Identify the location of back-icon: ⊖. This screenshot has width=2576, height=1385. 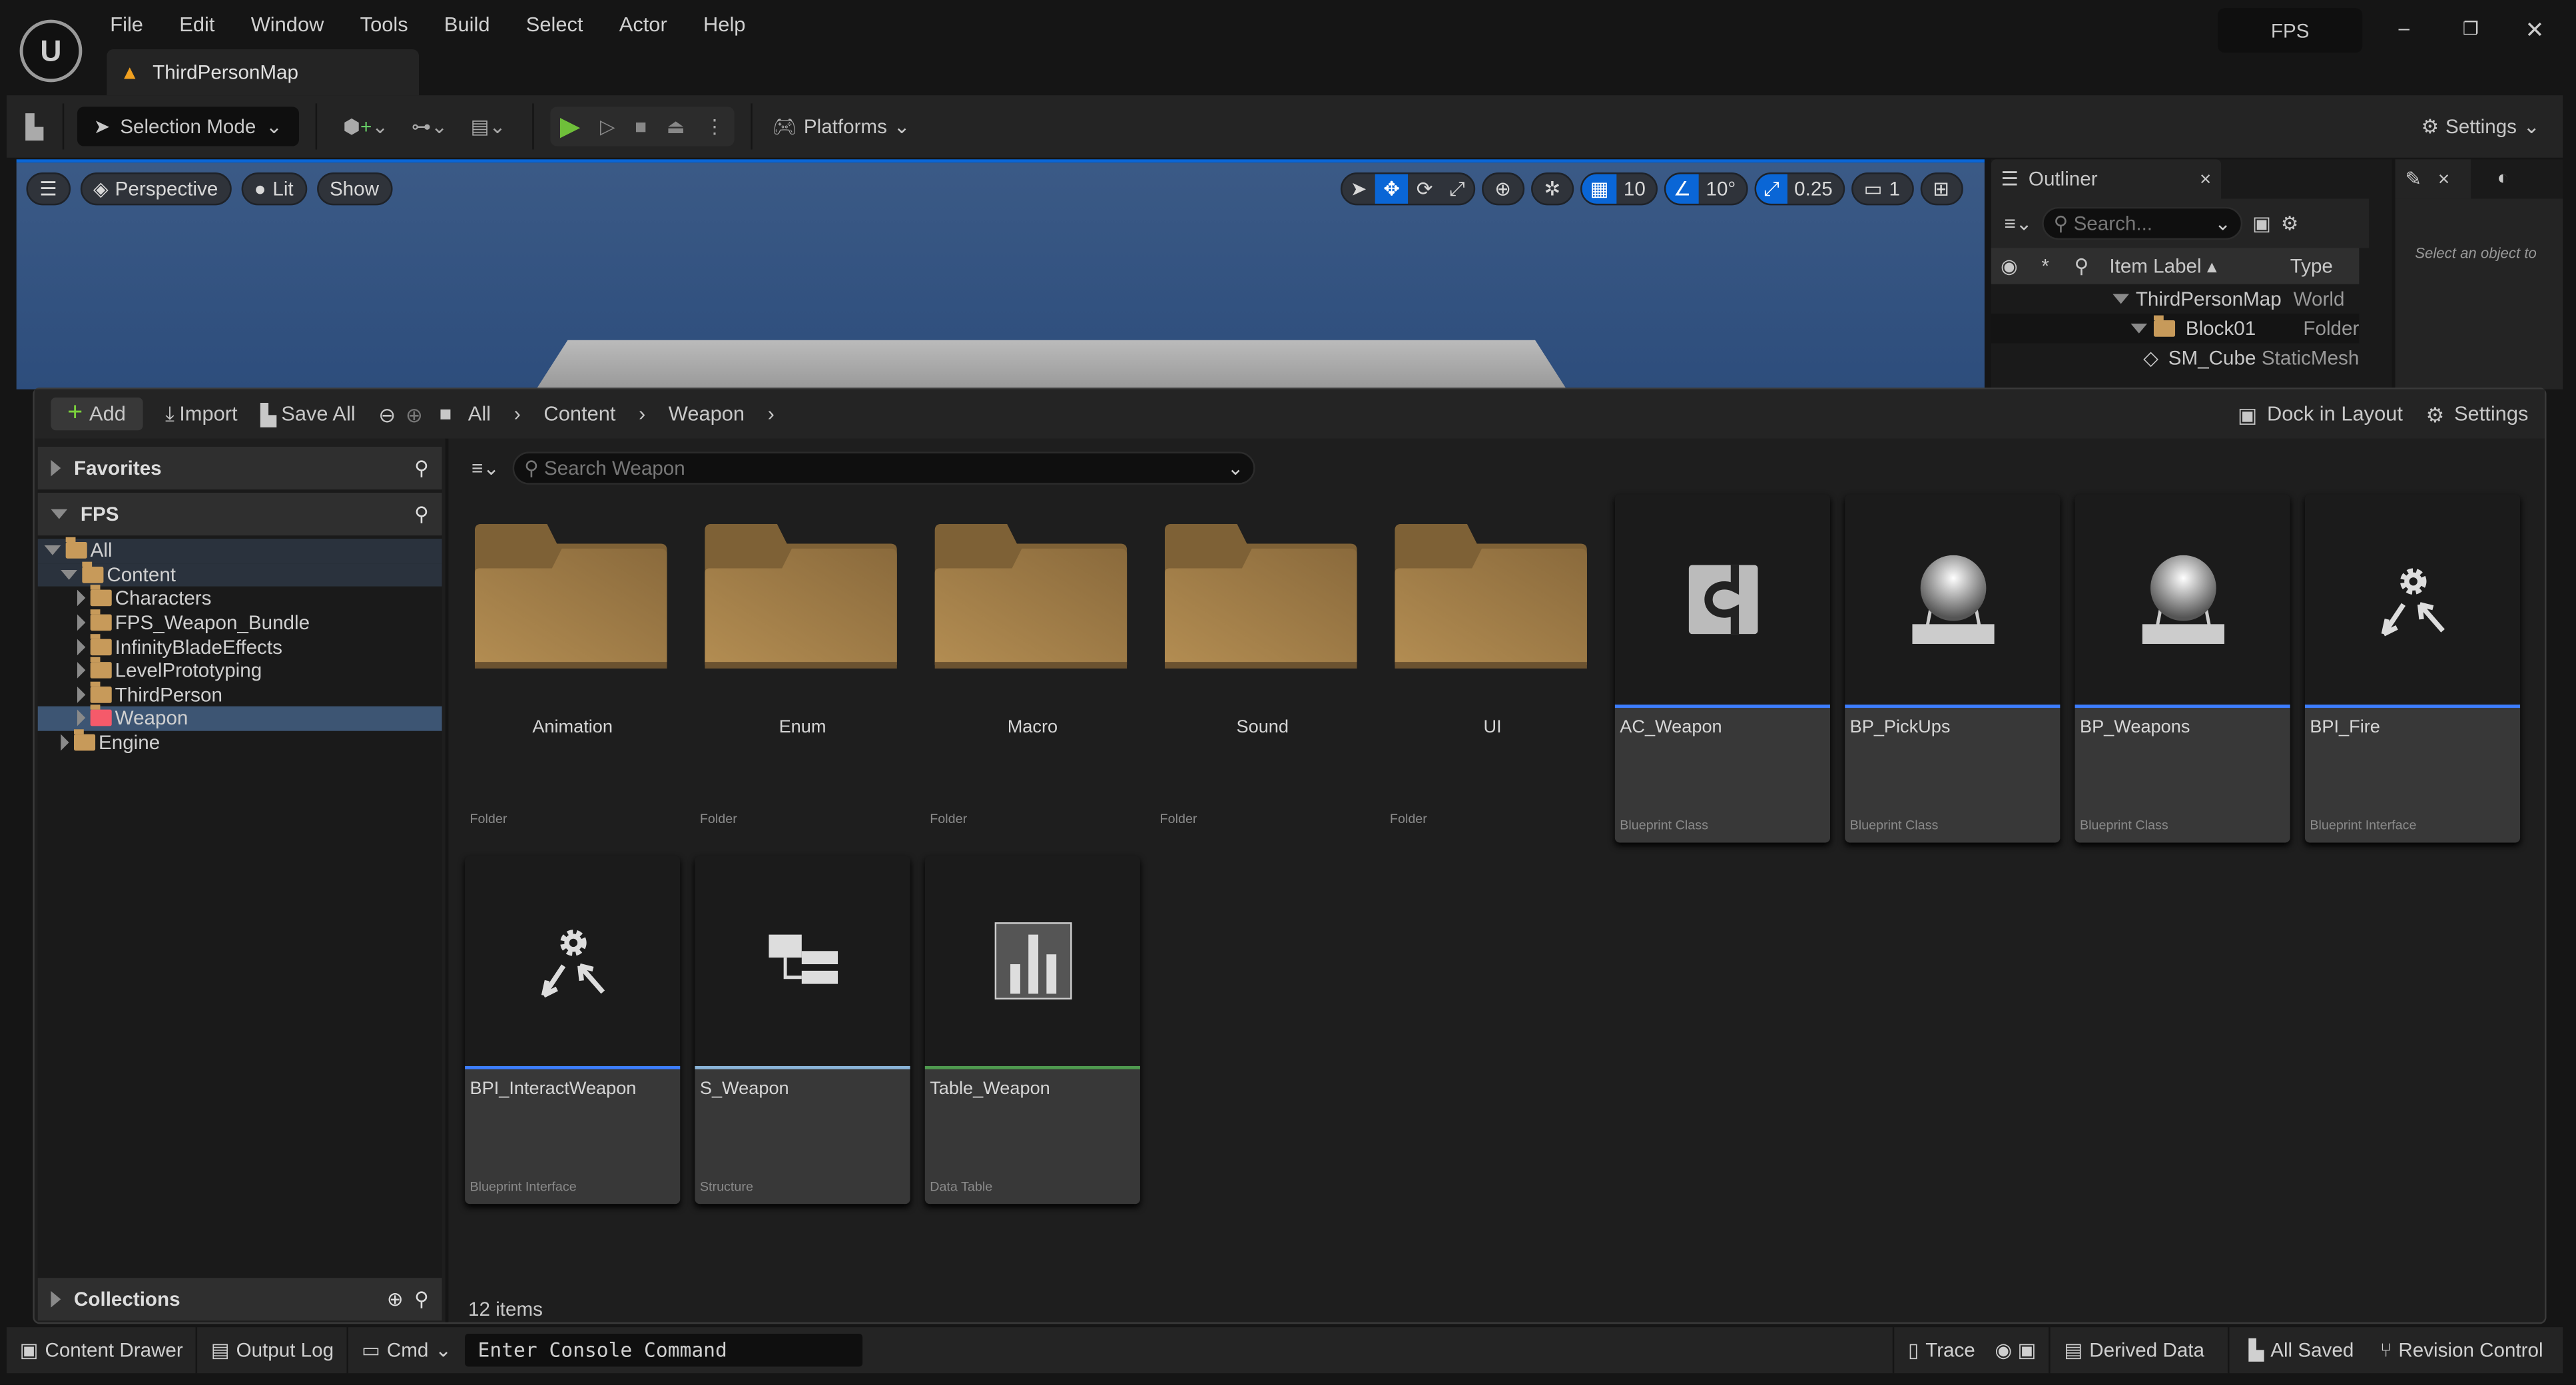
(387, 414).